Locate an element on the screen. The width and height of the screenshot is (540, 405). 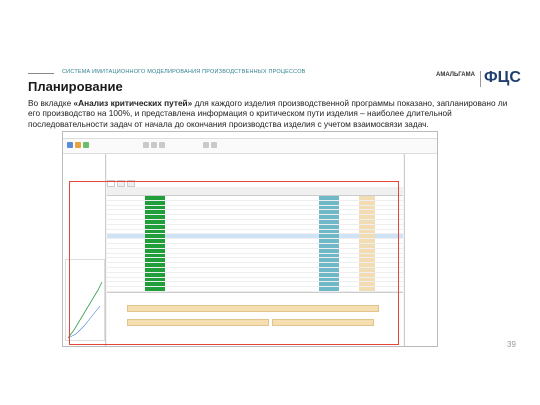
amalgama-logo-text: АМАЛЬГАМА is located at coordinates (455, 75).